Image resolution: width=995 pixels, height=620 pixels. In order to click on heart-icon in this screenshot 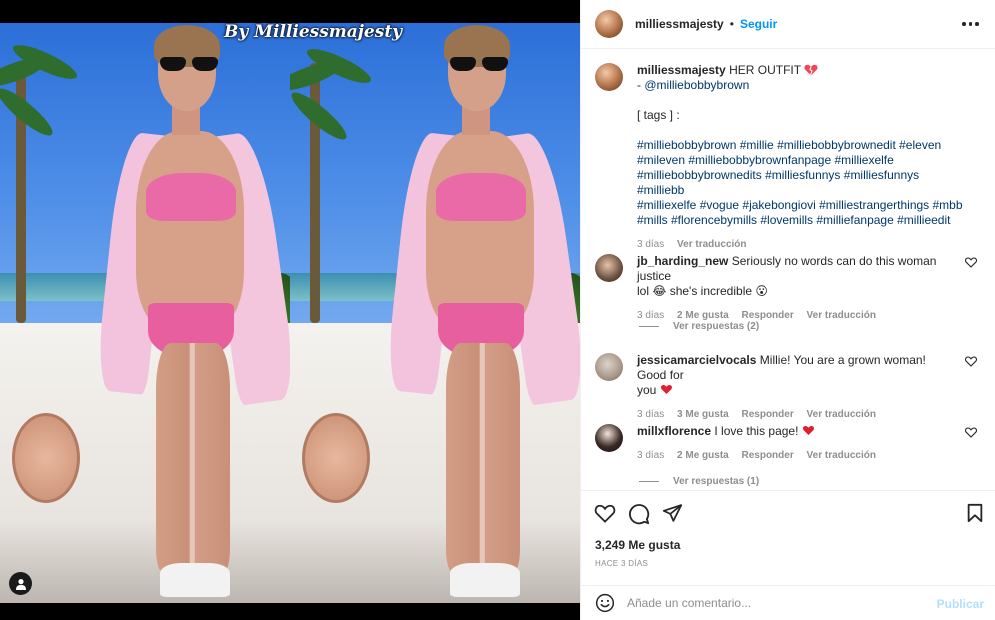, I will do `click(605, 513)`.